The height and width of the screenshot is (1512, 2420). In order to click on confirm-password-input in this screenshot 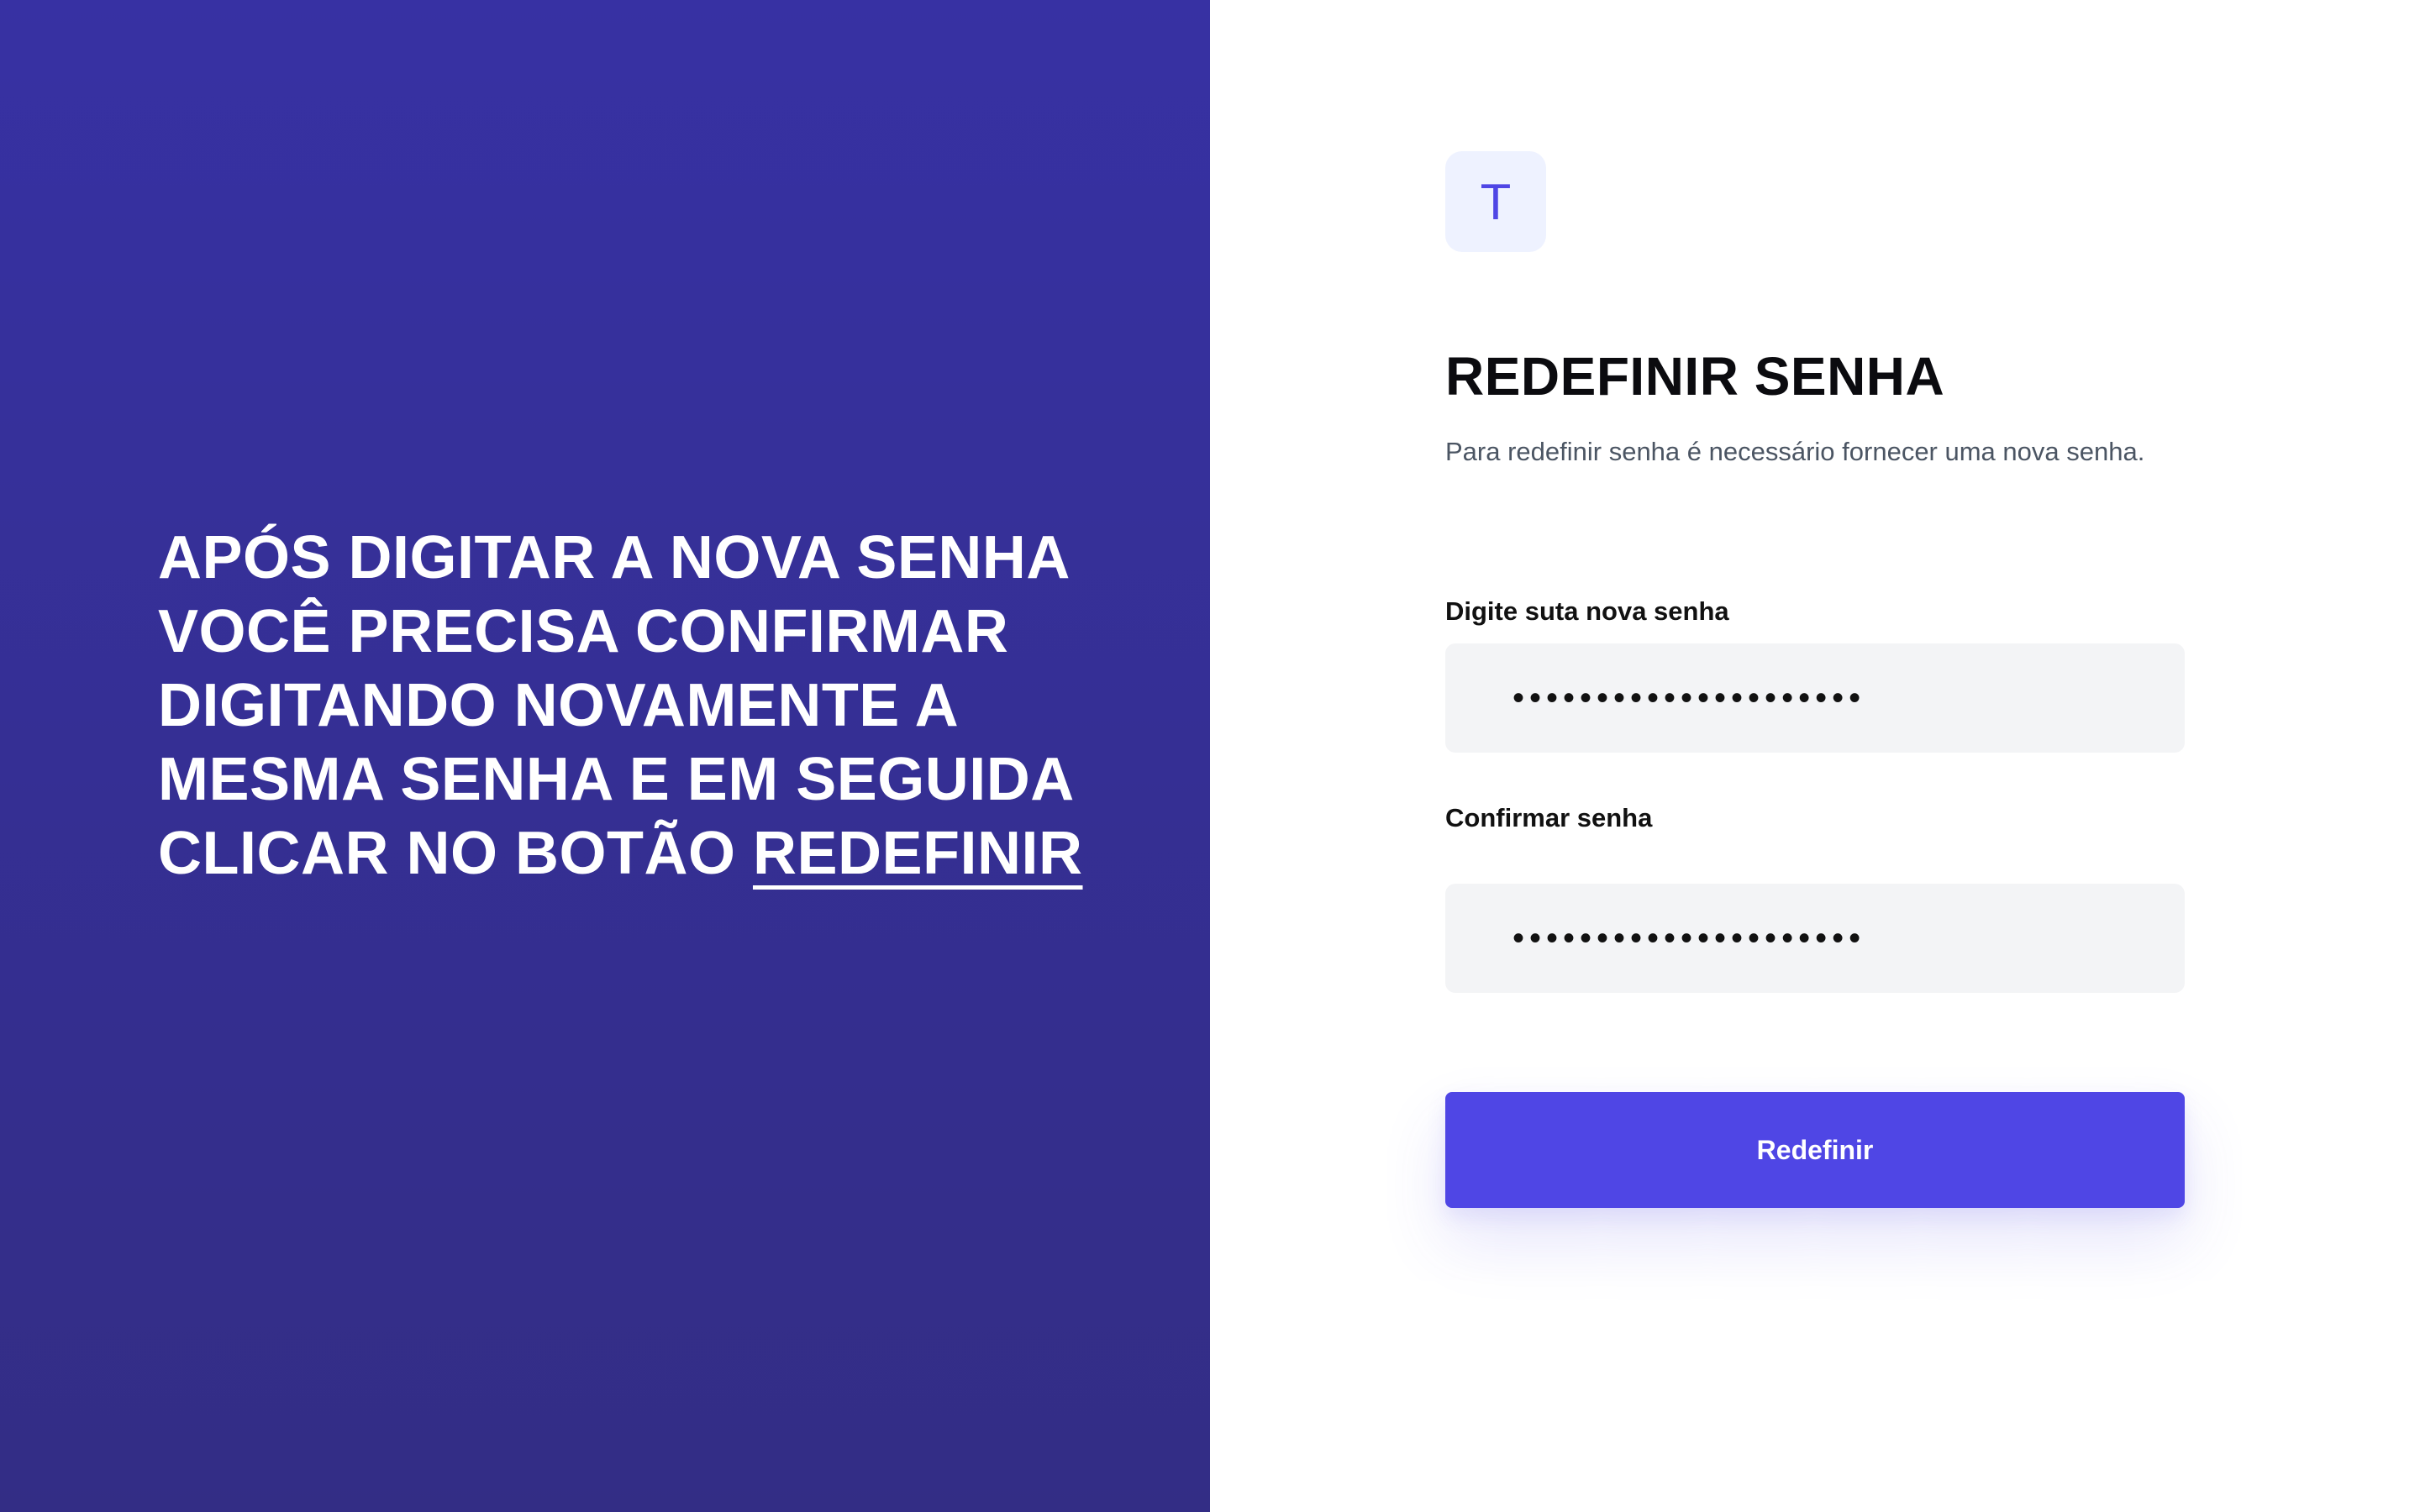, I will do `click(1815, 938)`.